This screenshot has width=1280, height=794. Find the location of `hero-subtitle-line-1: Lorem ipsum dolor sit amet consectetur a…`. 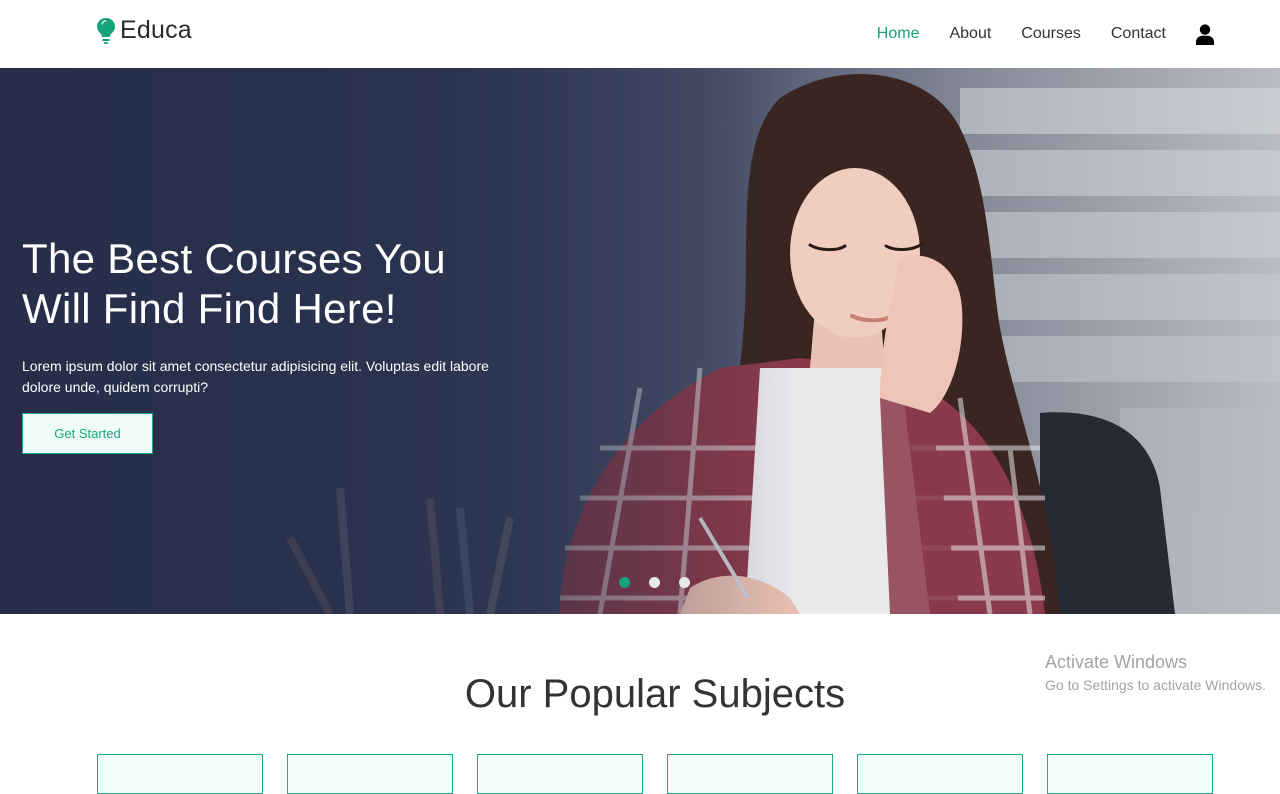

hero-subtitle-line-1: Lorem ipsum dolor sit amet consectetur a… is located at coordinates (255, 366).